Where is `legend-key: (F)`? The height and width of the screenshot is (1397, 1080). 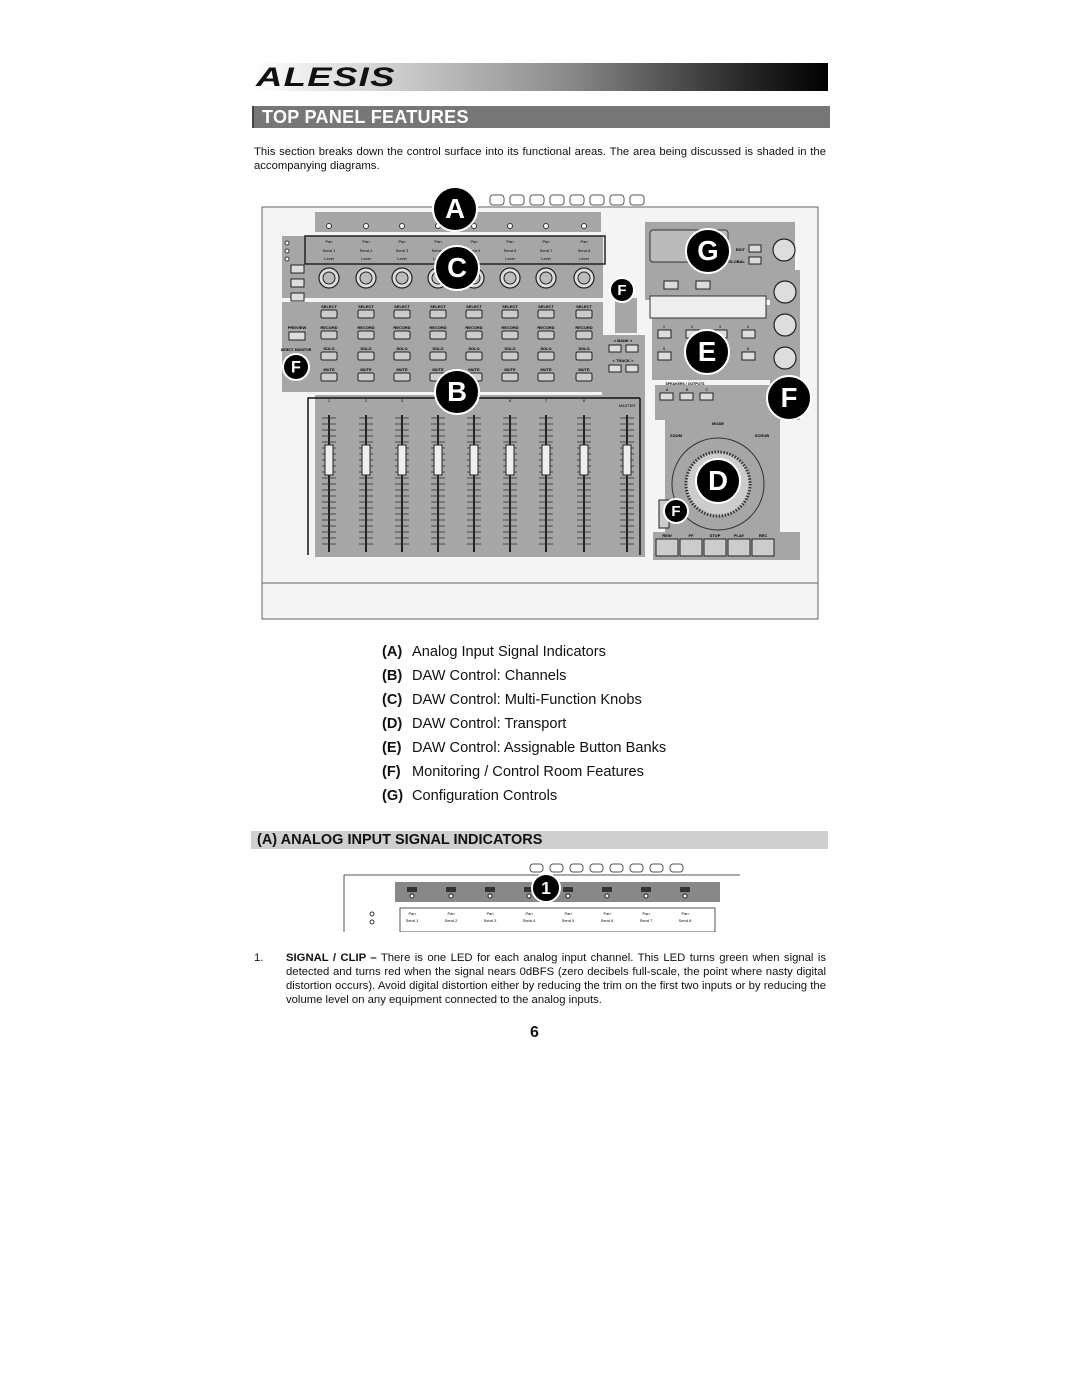
legend-key: (F) is located at coordinates (391, 772).